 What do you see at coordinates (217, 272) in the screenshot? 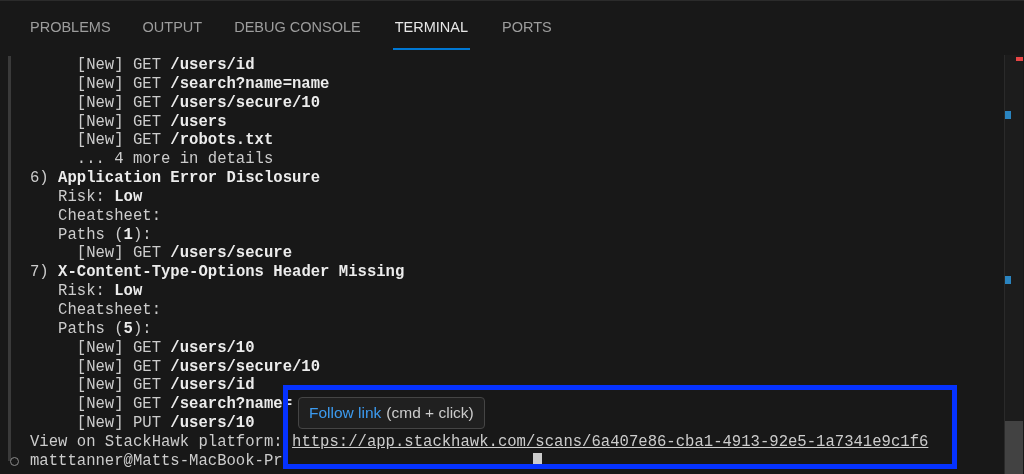
I see `terminal-line: 7) X-Content-Type-Options Header Missing` at bounding box center [217, 272].